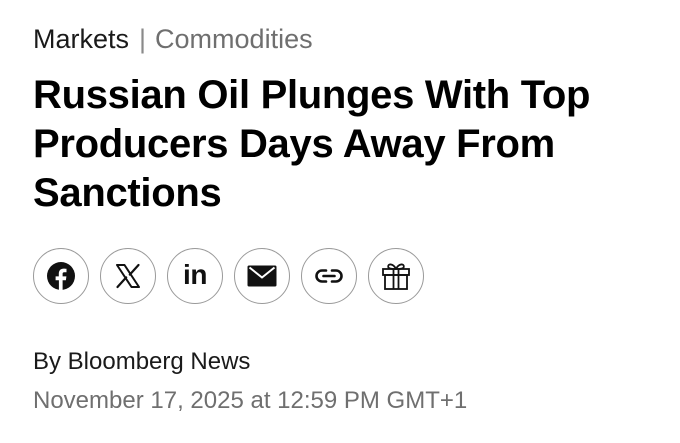  I want to click on linkedin-icon: in, so click(195, 274).